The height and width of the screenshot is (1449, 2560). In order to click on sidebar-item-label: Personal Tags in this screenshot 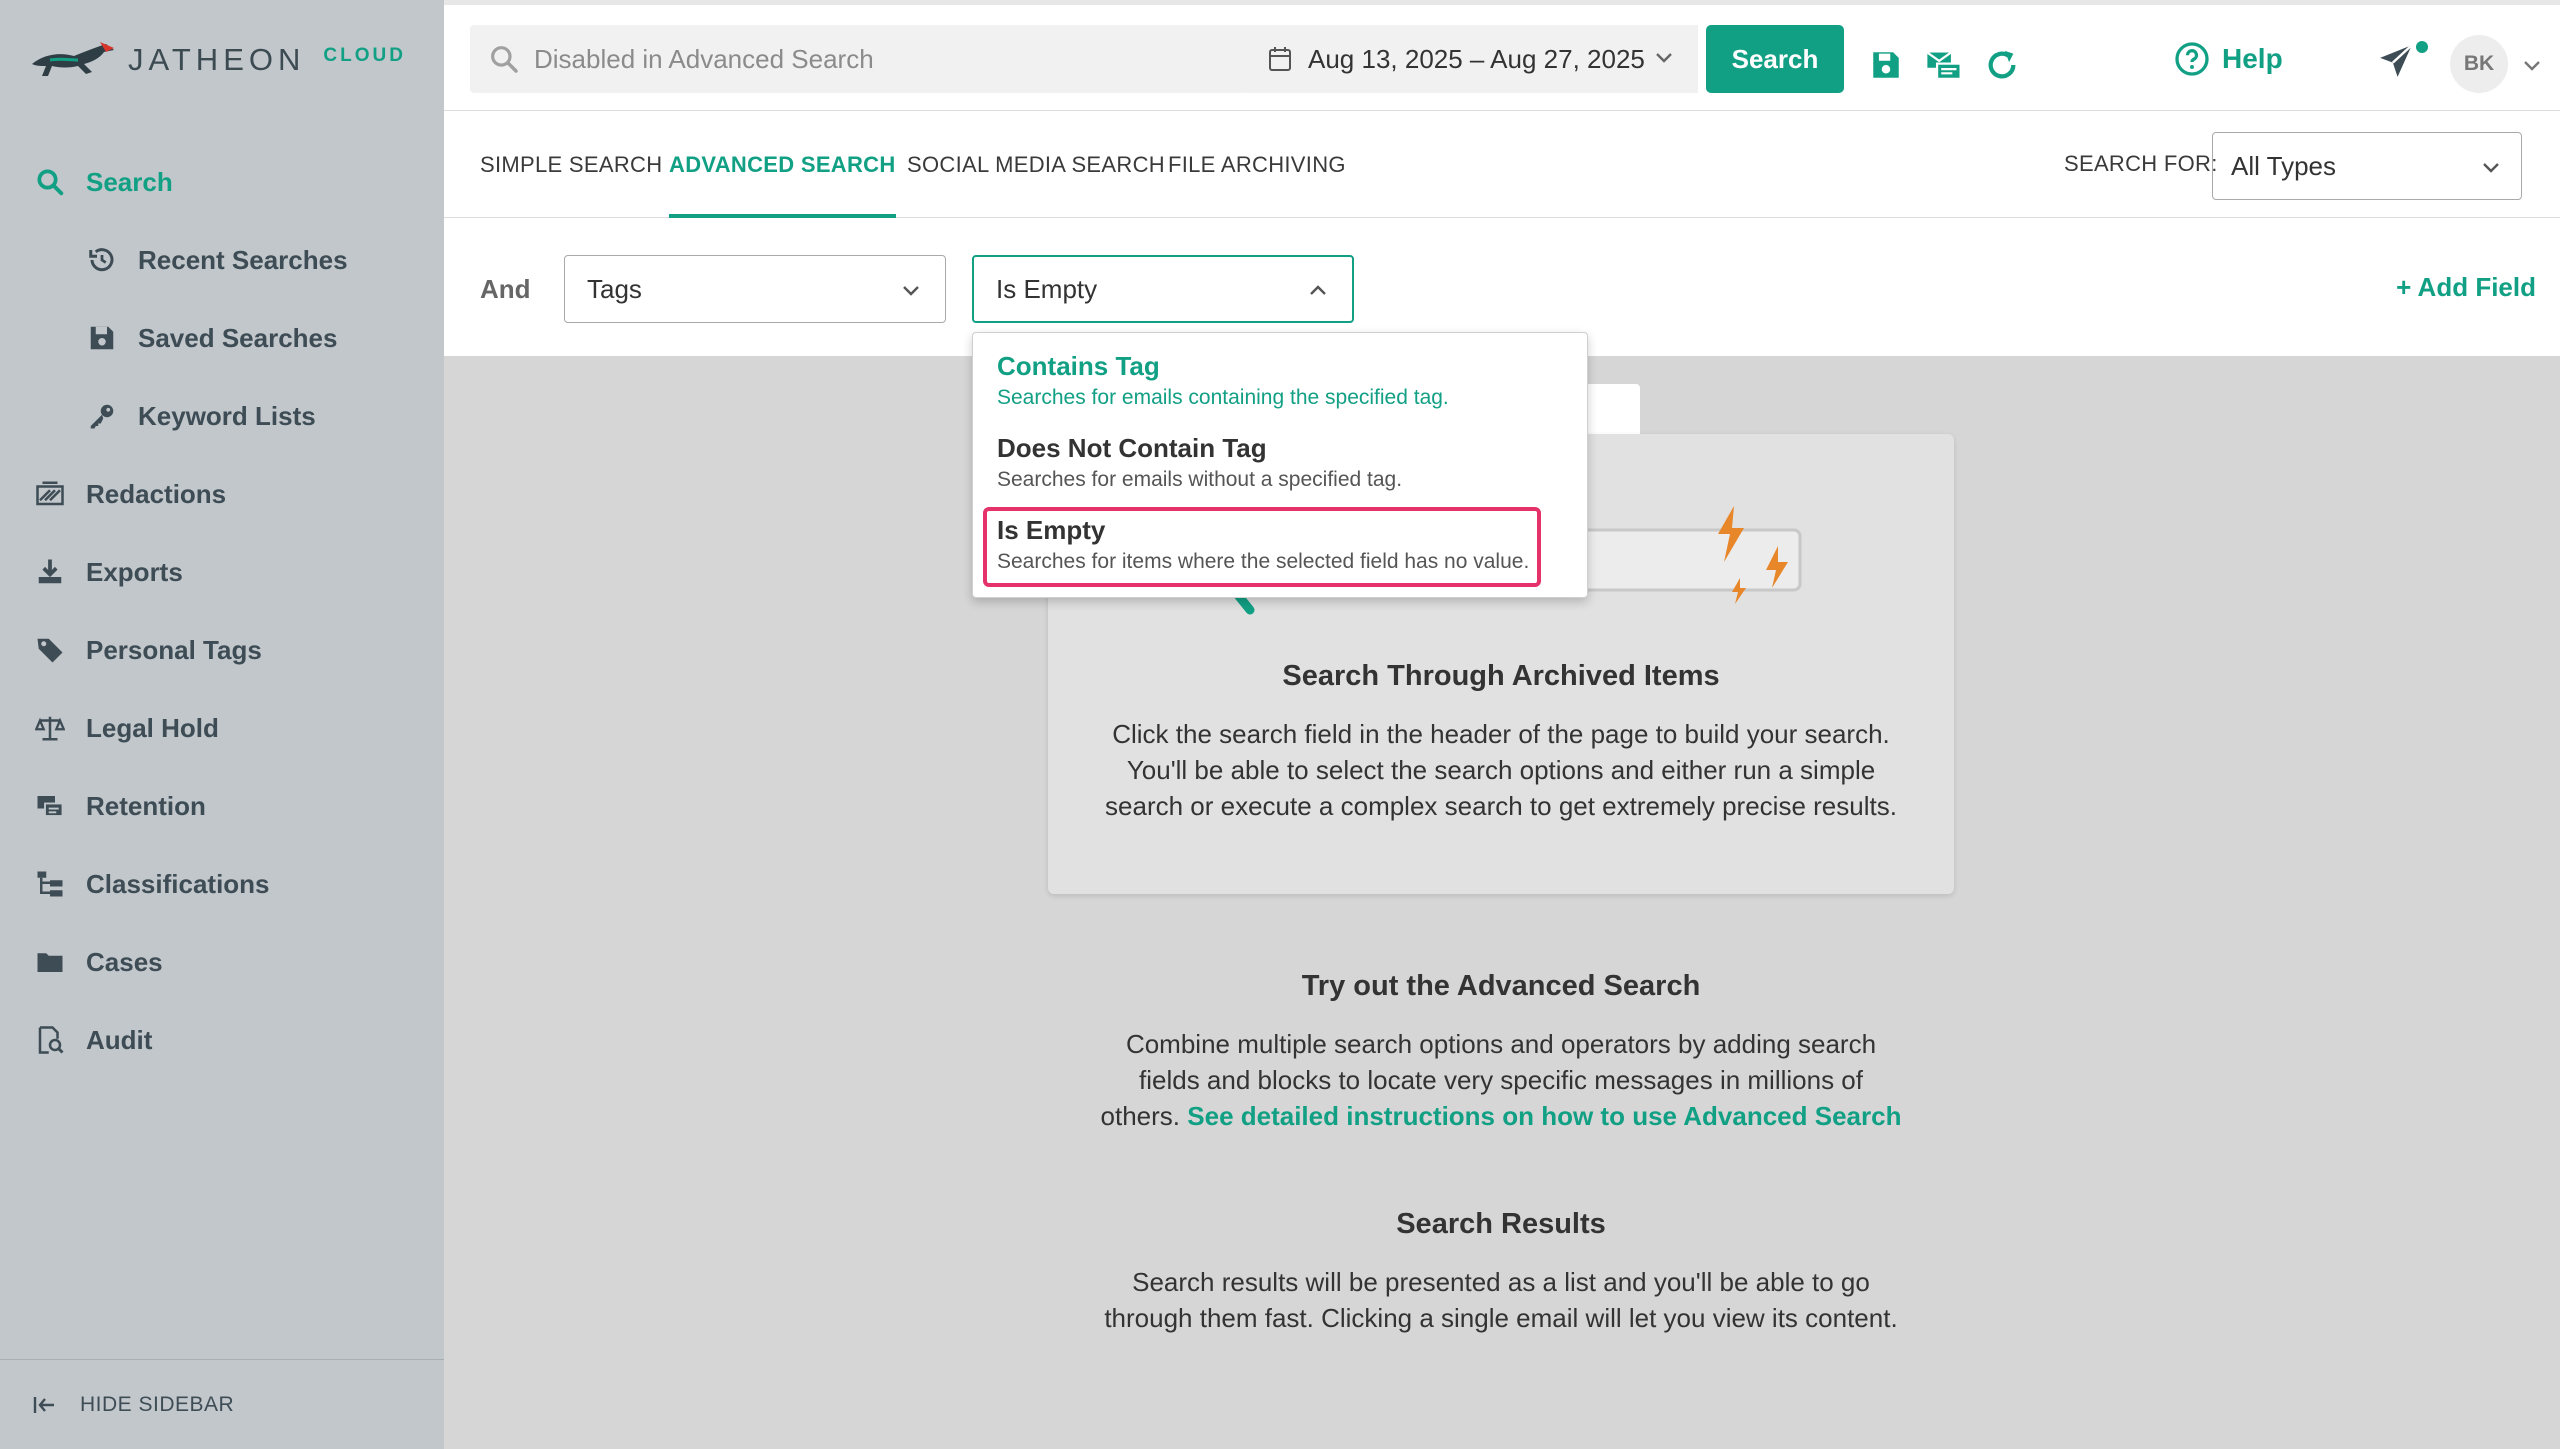, I will do `click(174, 649)`.